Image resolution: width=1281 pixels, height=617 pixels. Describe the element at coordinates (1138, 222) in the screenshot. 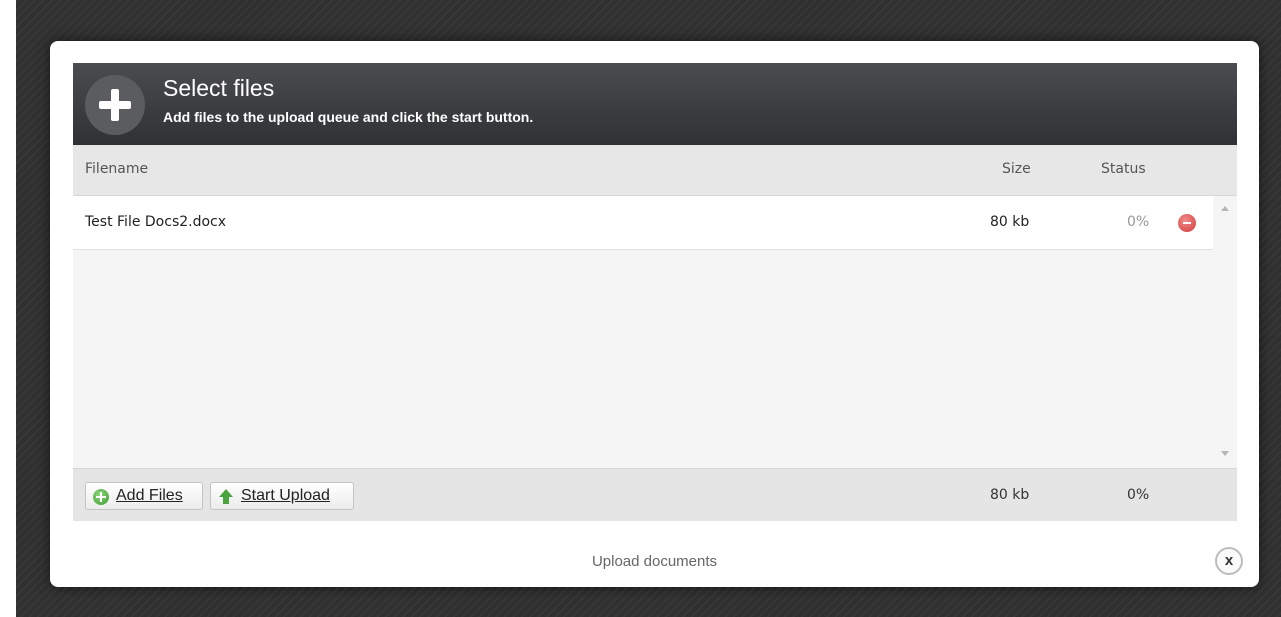

I see `file-status: 0%` at that location.